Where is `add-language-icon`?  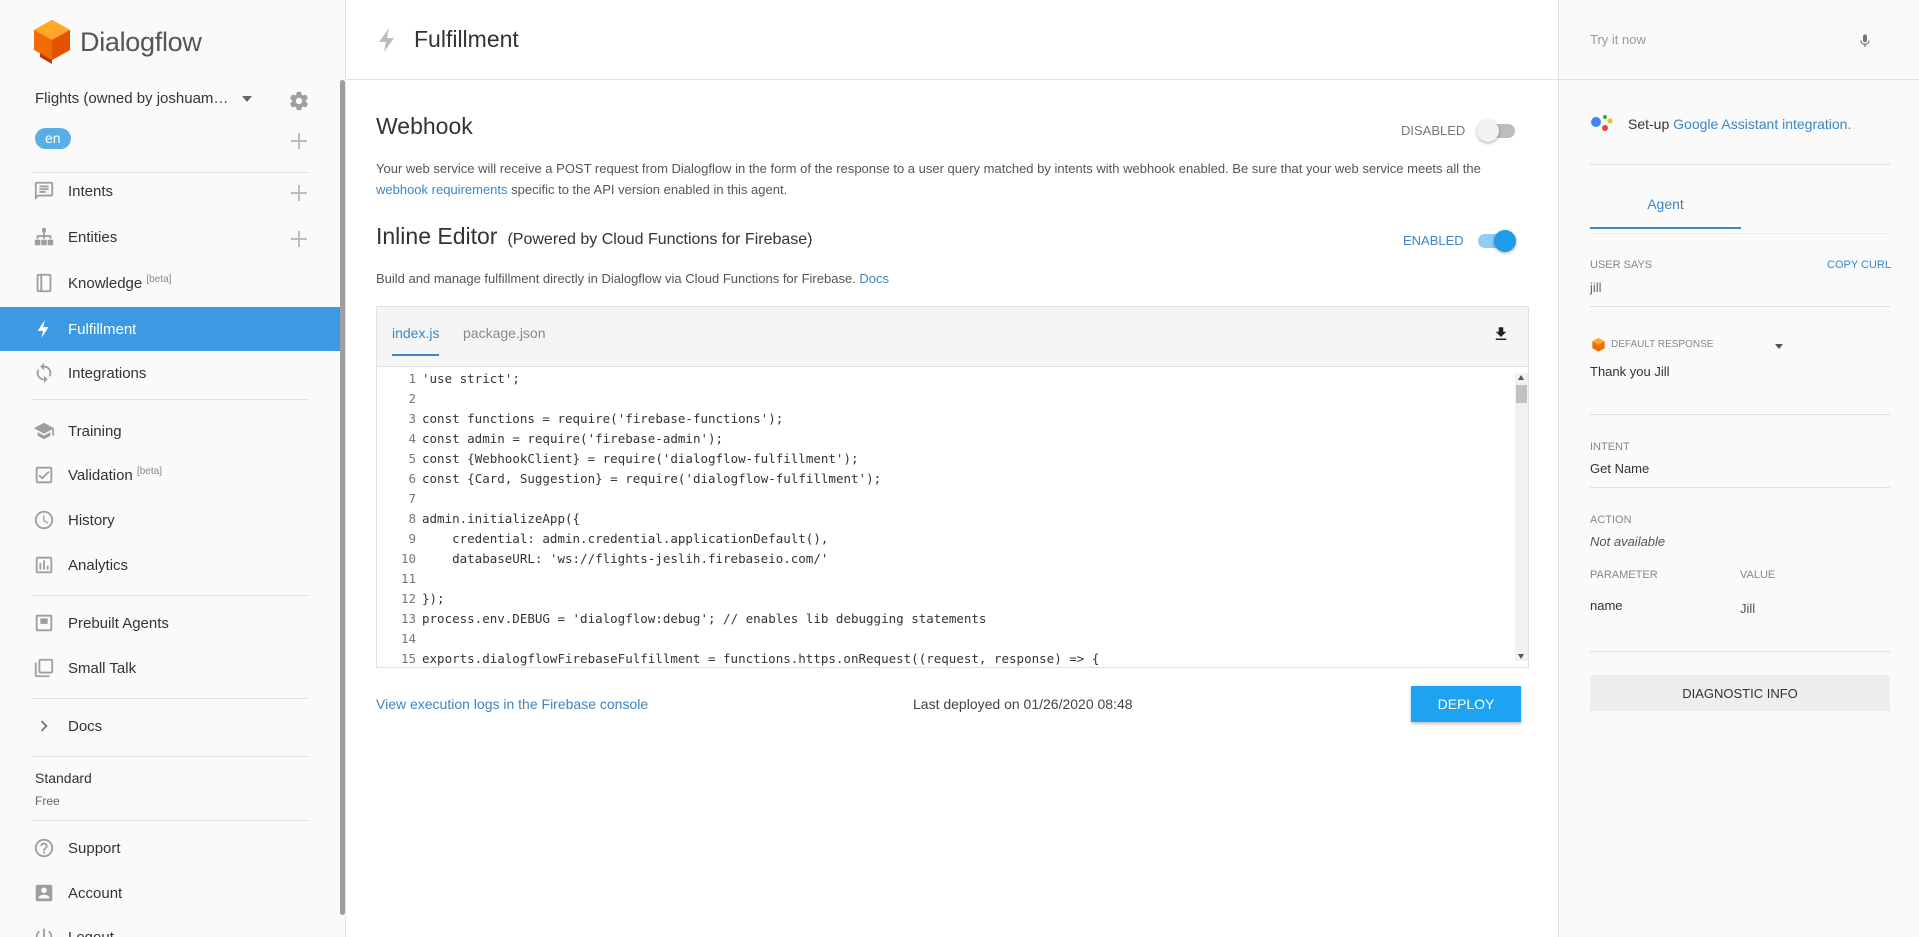
add-language-icon is located at coordinates (299, 141).